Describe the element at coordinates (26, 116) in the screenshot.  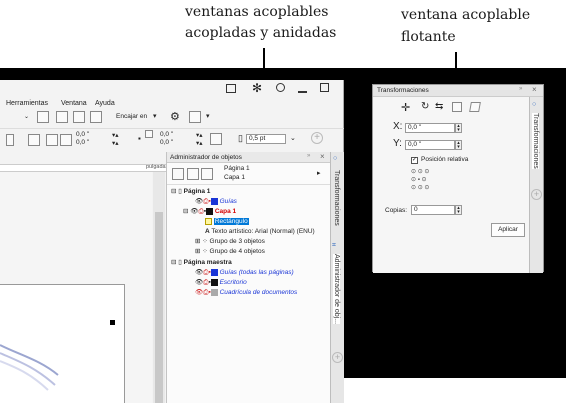
I see `dropdown-chevron-icon: ⌄` at that location.